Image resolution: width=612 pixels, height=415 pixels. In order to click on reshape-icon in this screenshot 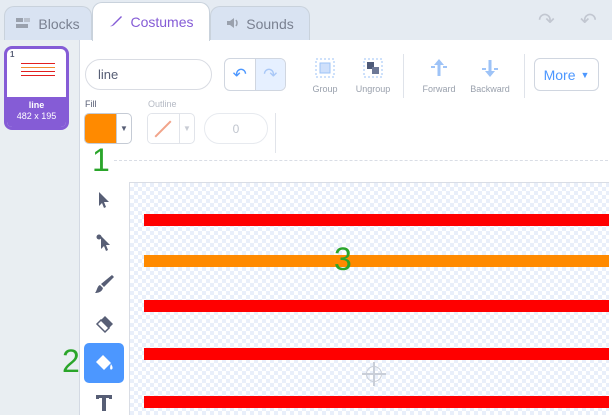, I will do `click(103, 242)`.